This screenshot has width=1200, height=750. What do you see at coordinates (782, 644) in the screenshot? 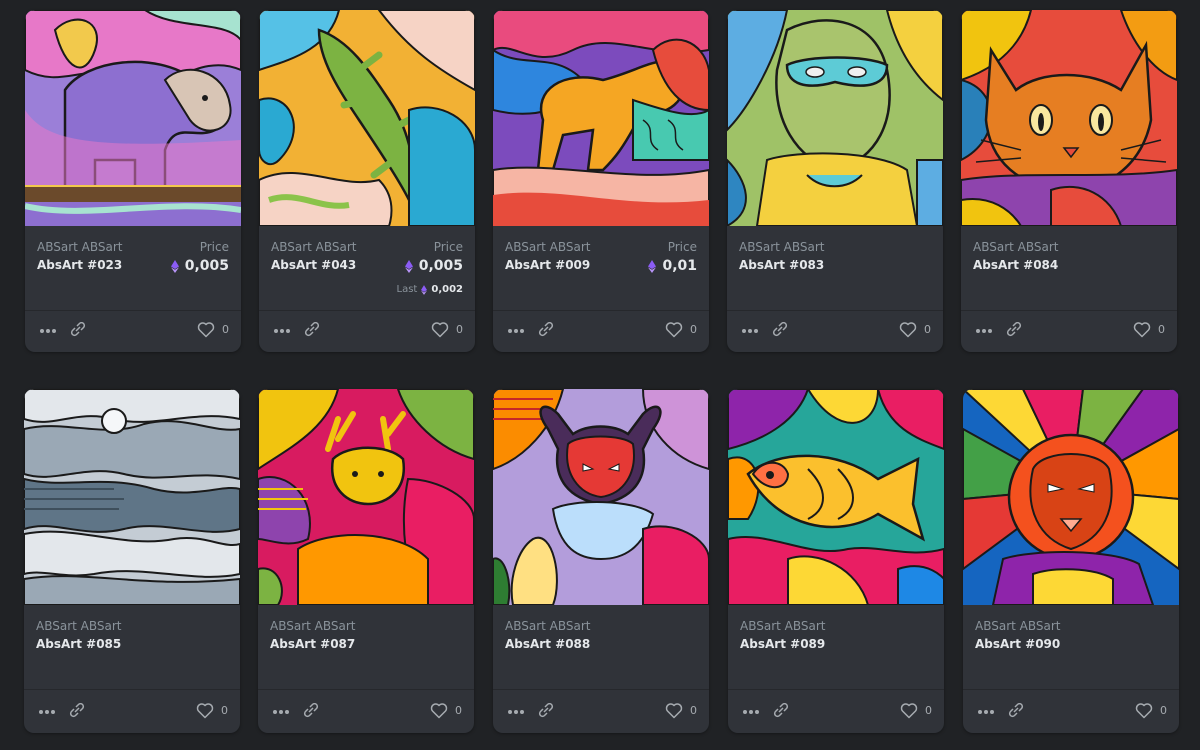
I see `nft-name: AbsArt #089` at bounding box center [782, 644].